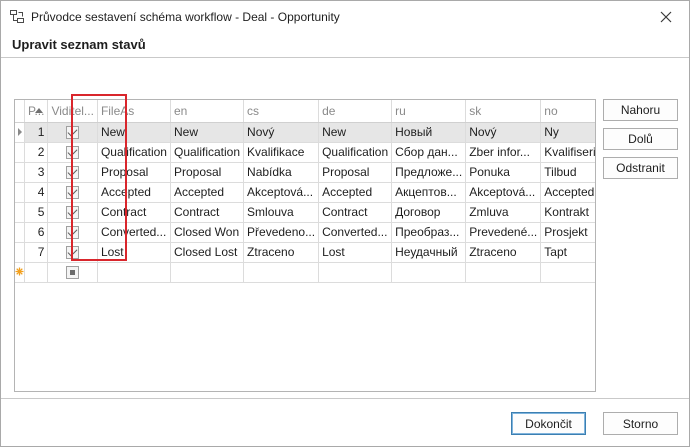 The height and width of the screenshot is (447, 690). What do you see at coordinates (36, 172) in the screenshot?
I see `cell-position: 3` at bounding box center [36, 172].